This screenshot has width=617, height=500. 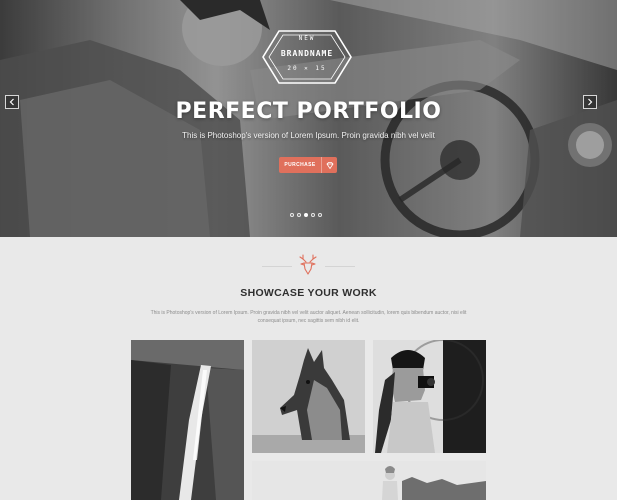 I want to click on diamond-icon, so click(x=329, y=165).